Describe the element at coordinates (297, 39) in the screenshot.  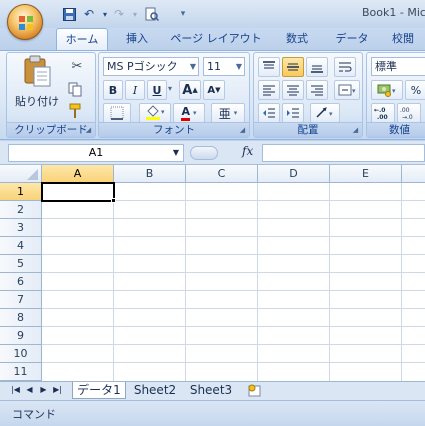
I see `tab-formulas: 数式` at that location.